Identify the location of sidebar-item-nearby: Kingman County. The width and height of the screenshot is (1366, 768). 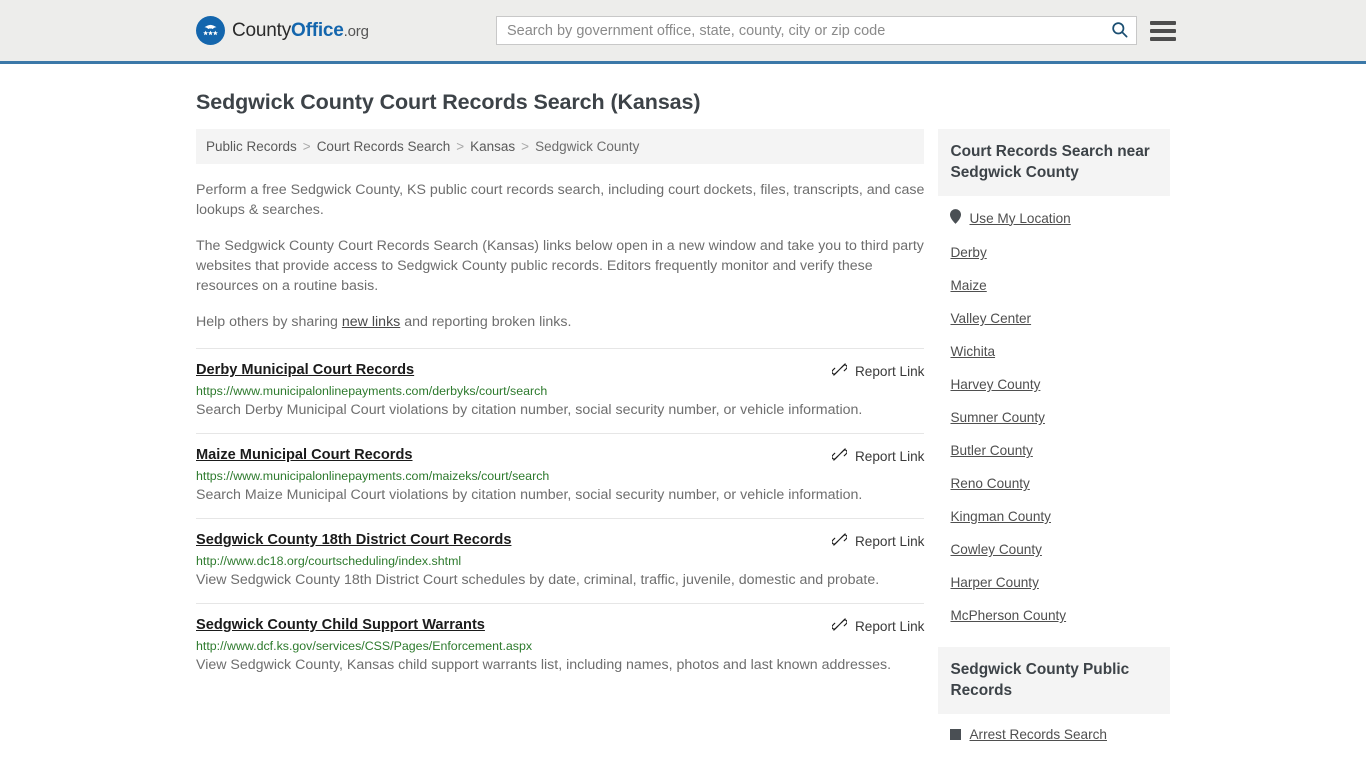
(1054, 516).